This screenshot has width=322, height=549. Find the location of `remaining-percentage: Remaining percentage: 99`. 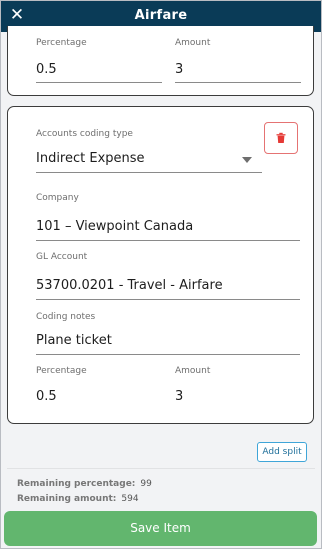

remaining-percentage: Remaining percentage: 99 is located at coordinates (84, 484).